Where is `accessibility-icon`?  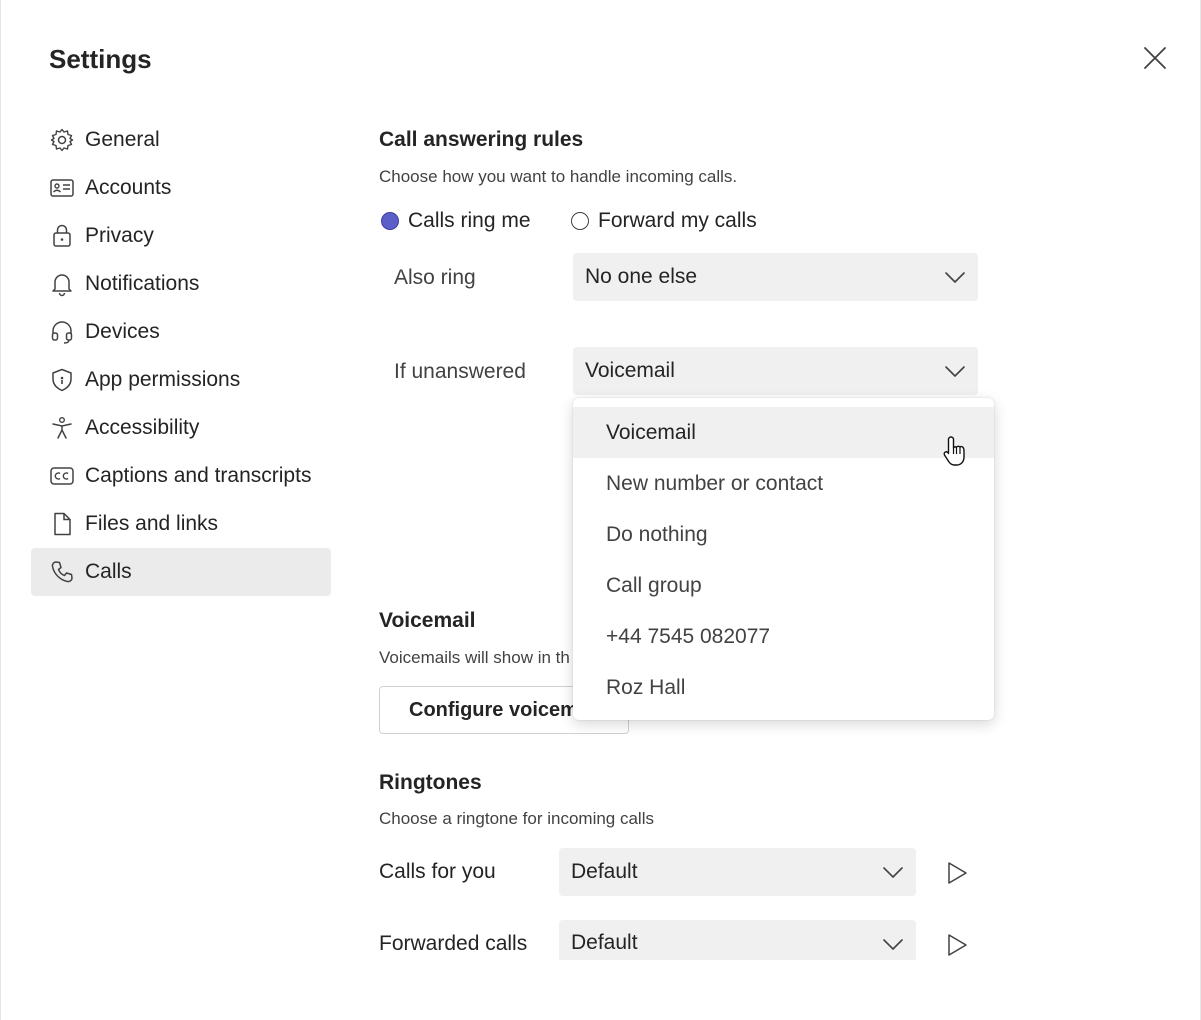
accessibility-icon is located at coordinates (62, 428).